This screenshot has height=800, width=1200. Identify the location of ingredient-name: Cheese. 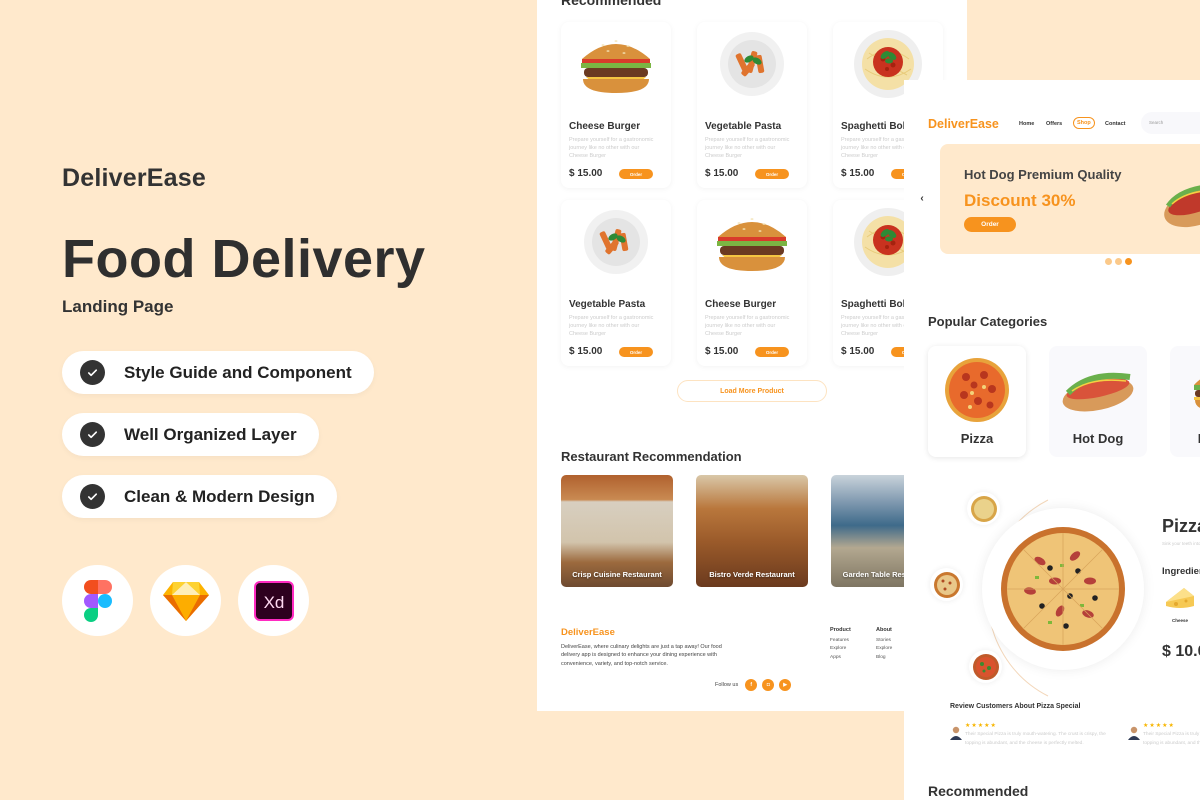
(1179, 620).